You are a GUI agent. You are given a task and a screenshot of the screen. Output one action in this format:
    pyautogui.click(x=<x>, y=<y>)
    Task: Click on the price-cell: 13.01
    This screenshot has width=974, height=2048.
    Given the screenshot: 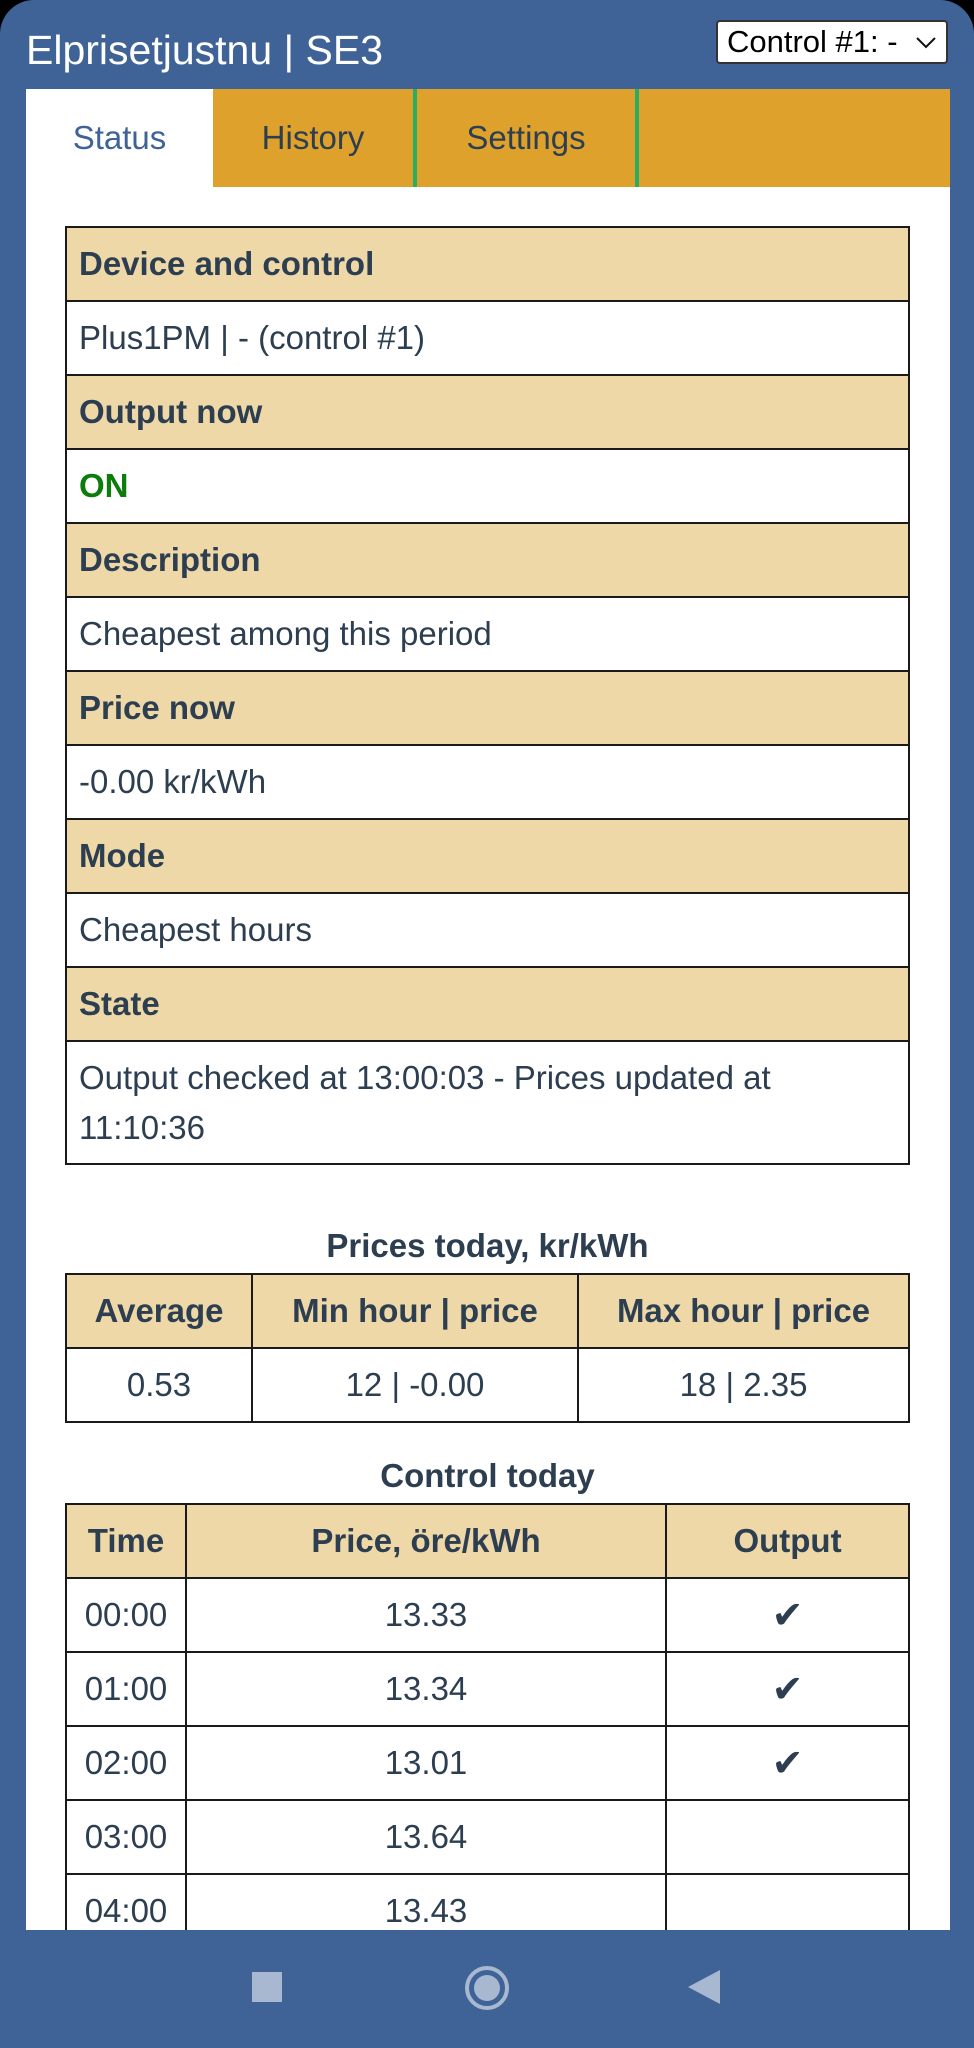 What is the action you would take?
    pyautogui.click(x=426, y=1763)
    